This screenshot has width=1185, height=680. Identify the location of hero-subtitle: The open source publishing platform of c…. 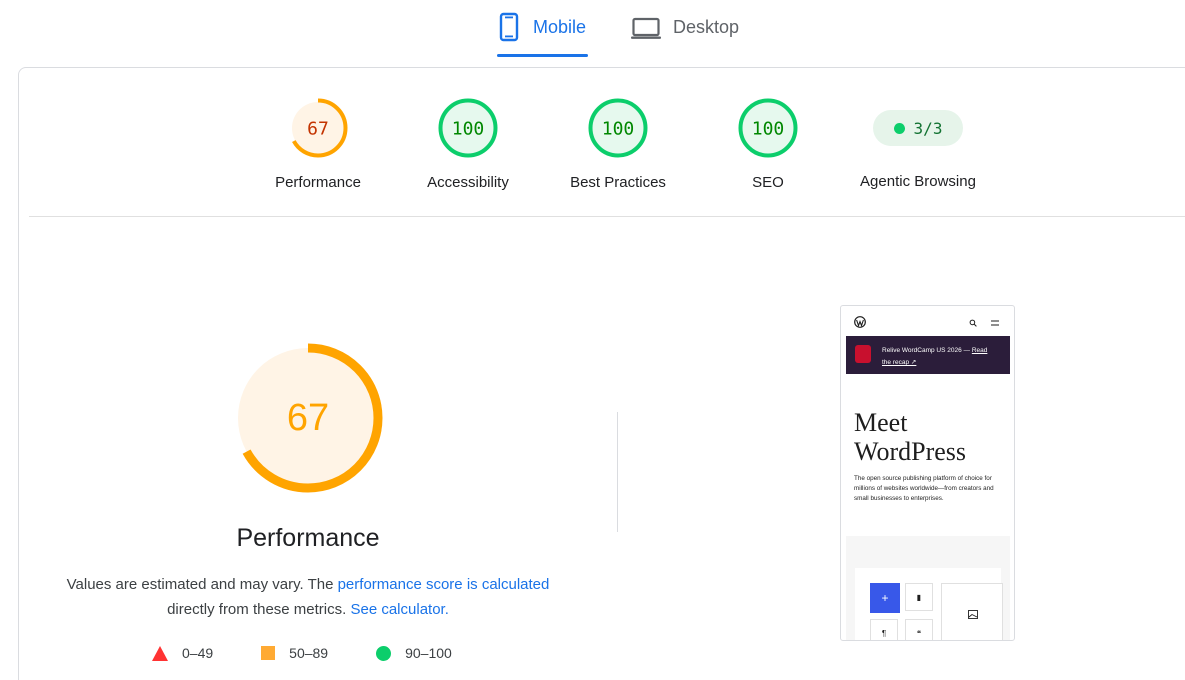
(924, 488).